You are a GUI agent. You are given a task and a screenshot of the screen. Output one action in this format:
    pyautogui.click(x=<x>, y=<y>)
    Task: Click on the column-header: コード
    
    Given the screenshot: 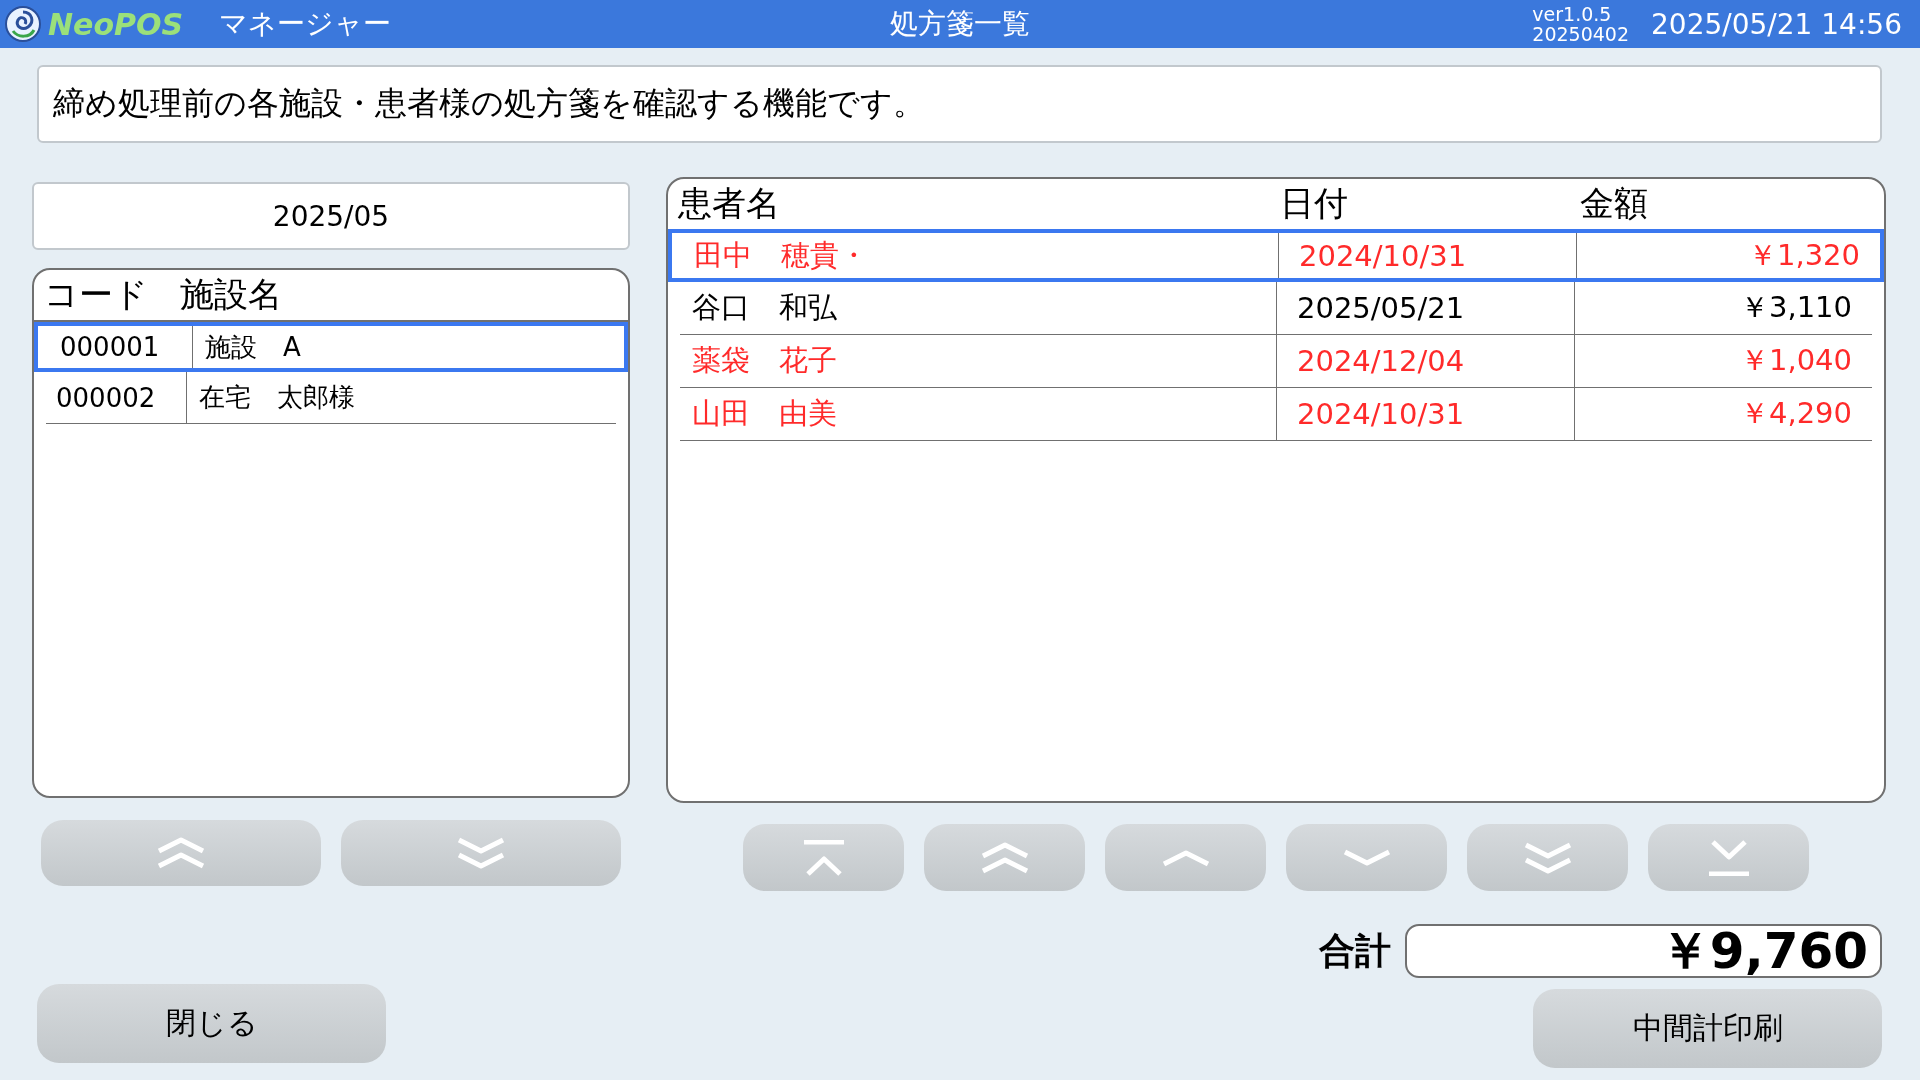 What is the action you would take?
    pyautogui.click(x=96, y=294)
    